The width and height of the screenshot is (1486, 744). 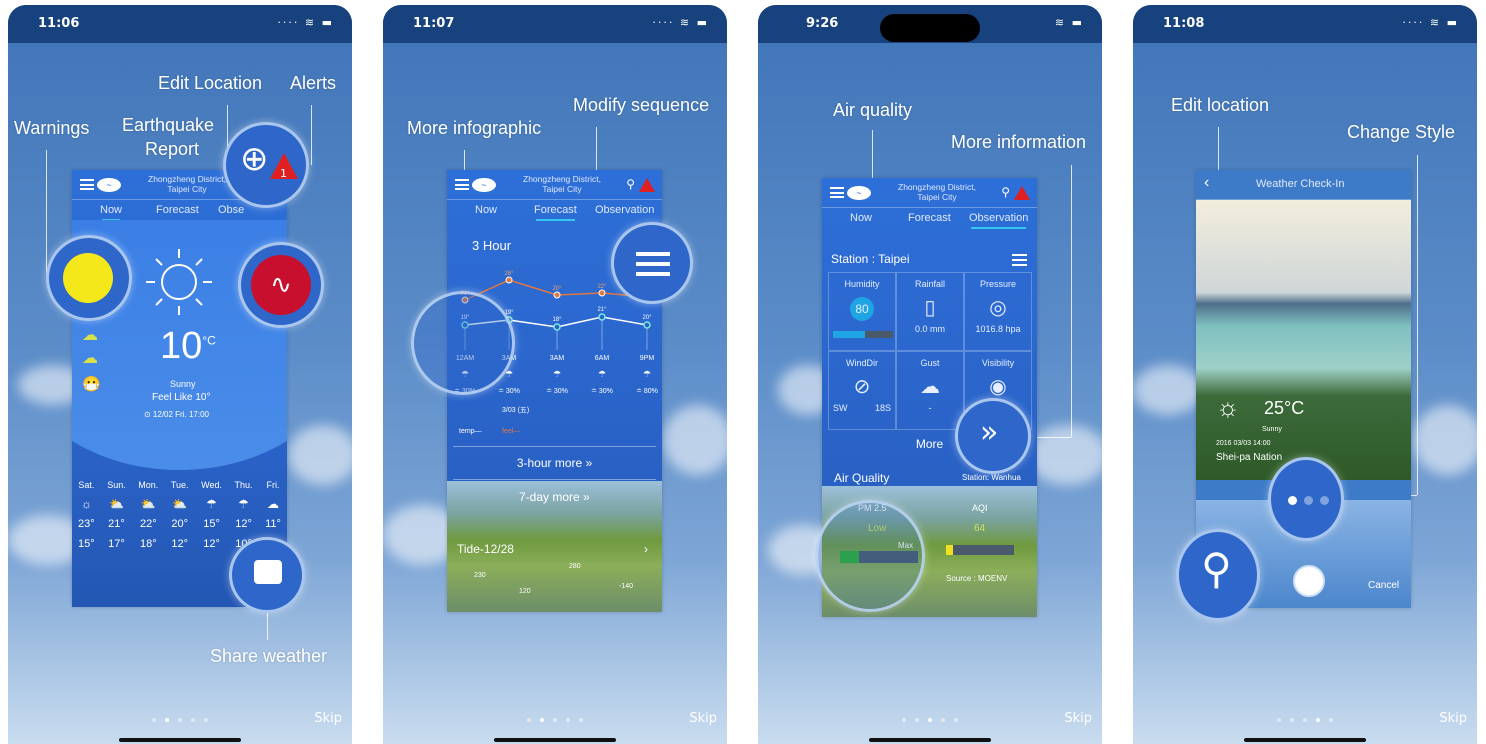 What do you see at coordinates (52, 128) in the screenshot?
I see `callout-warnings: Warnings` at bounding box center [52, 128].